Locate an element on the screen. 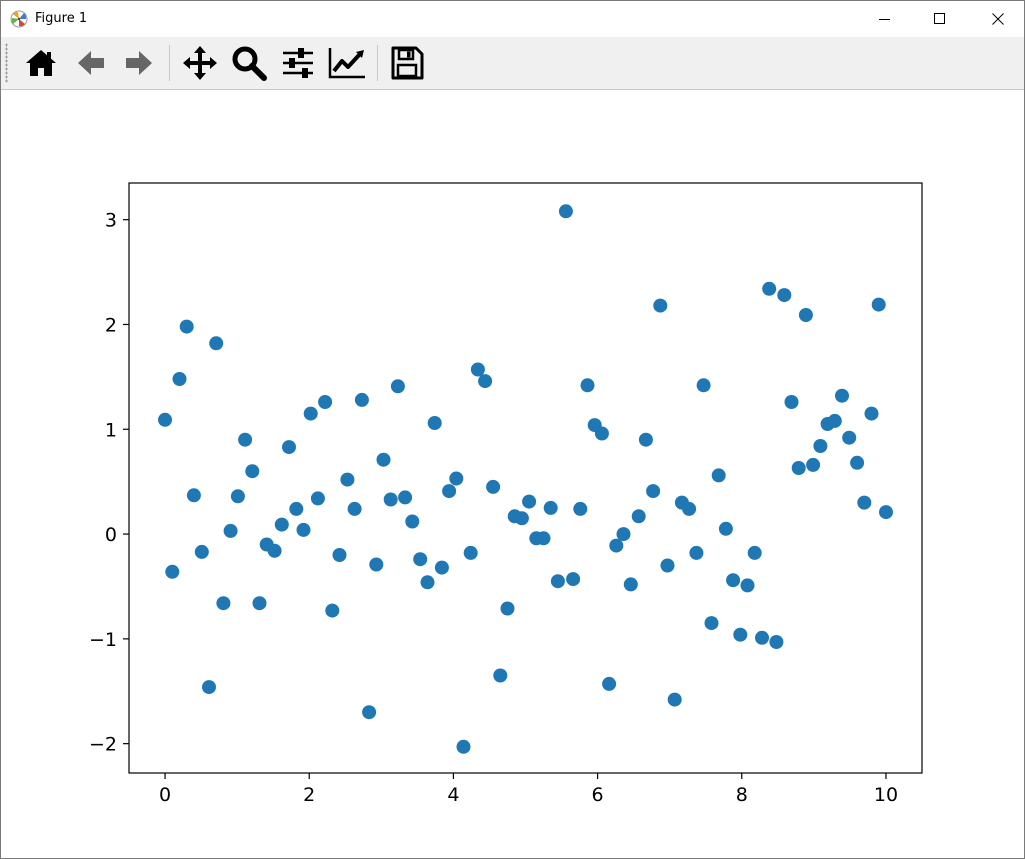 This screenshot has width=1025, height=859. edit-axis-button is located at coordinates (347, 63).